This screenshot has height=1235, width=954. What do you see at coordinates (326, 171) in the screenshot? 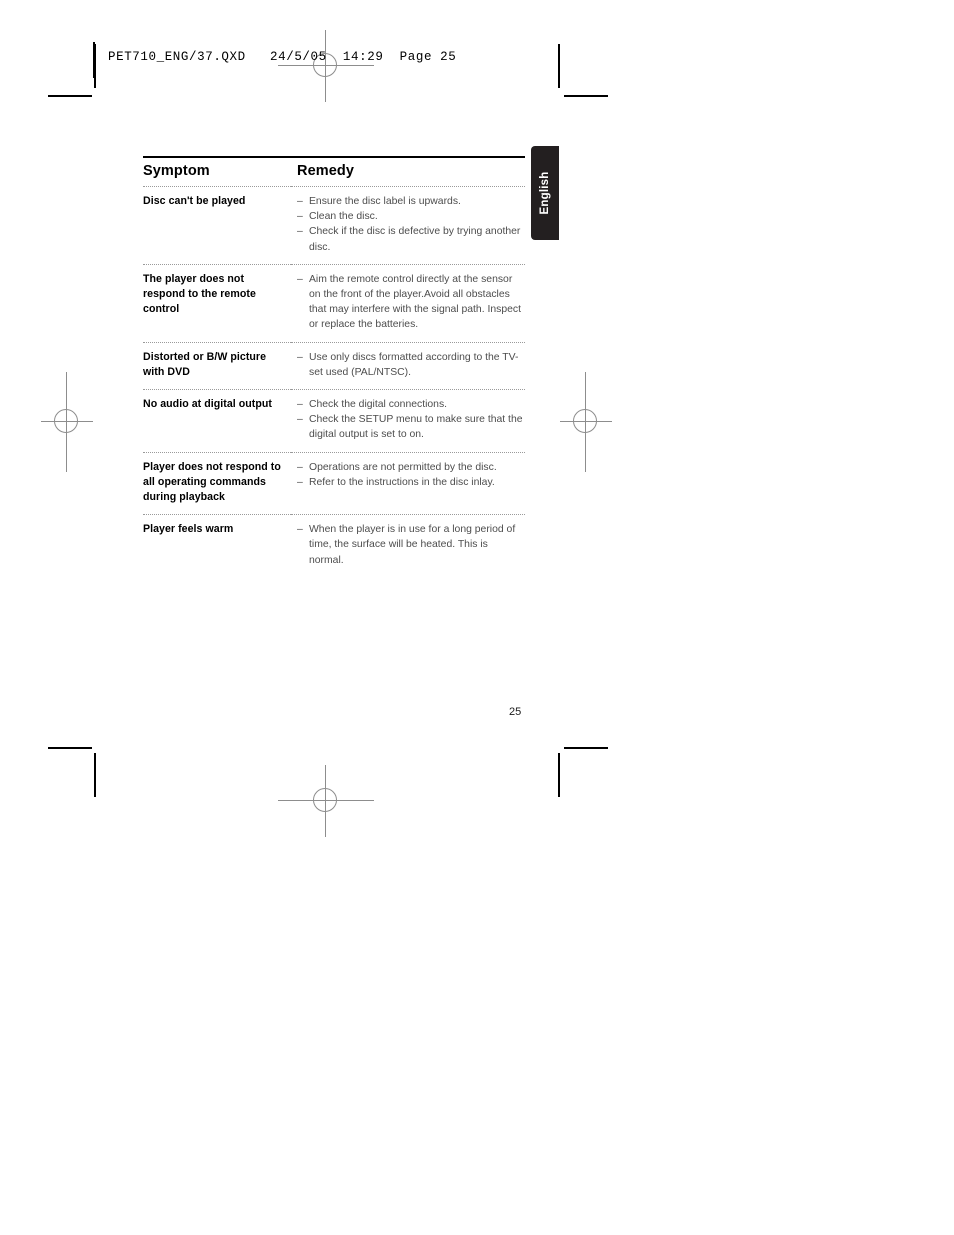
I see `column-header-remedy: Remedy` at bounding box center [326, 171].